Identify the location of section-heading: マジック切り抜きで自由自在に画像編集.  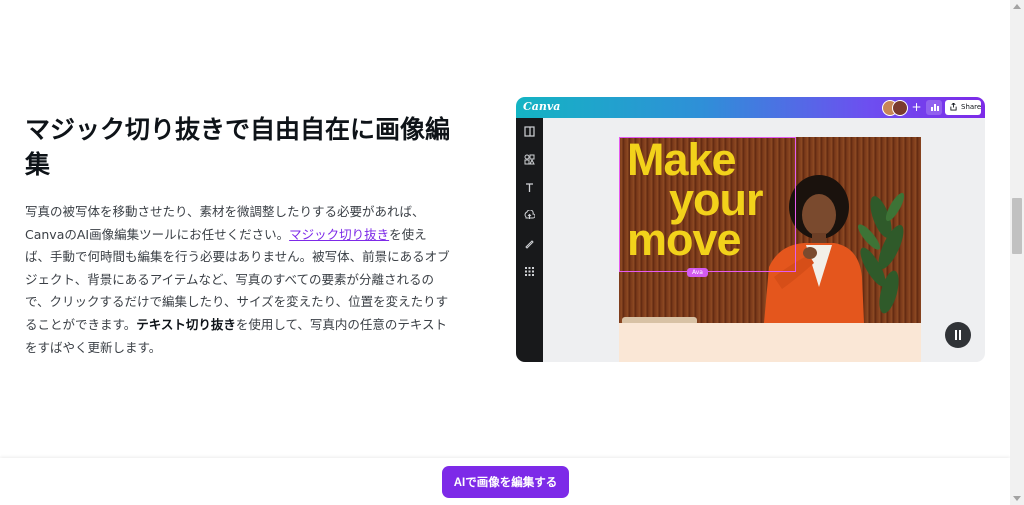
(238, 147).